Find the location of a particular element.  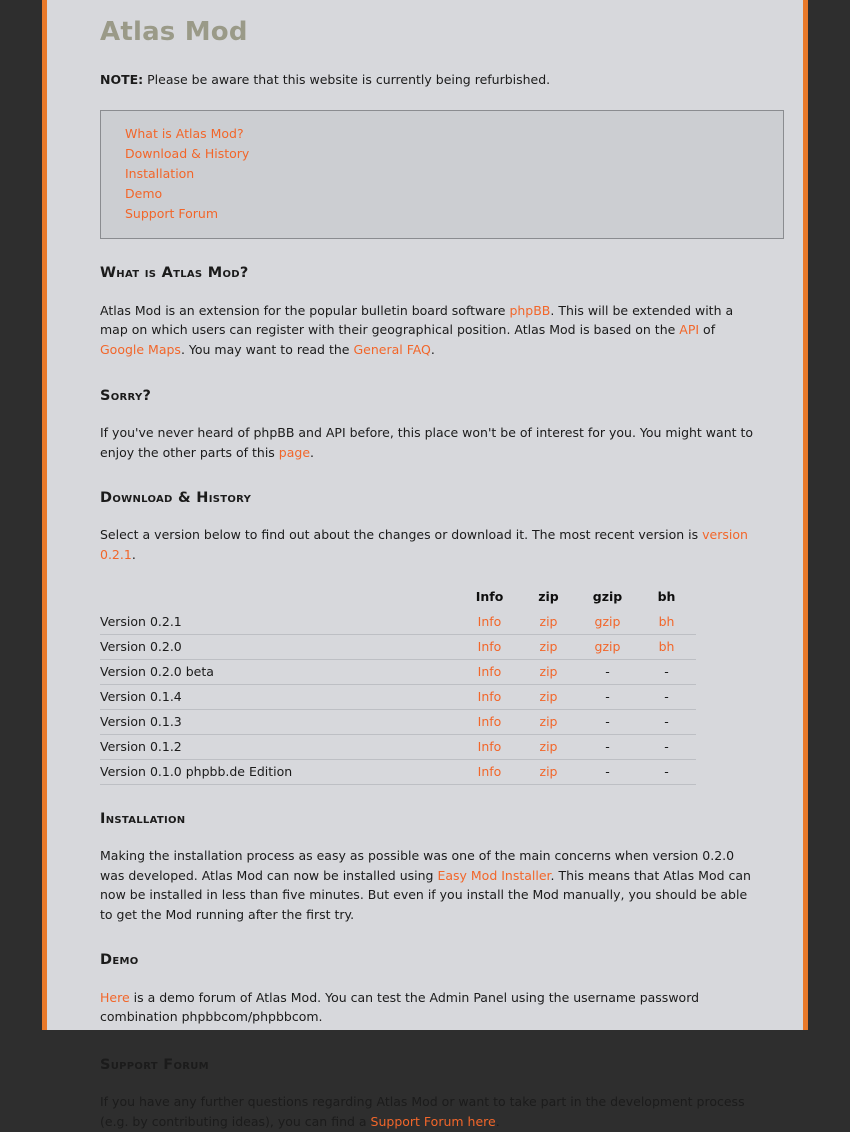

table-row: Version 0.2.0 beta Info zip - - is located at coordinates (398, 672).